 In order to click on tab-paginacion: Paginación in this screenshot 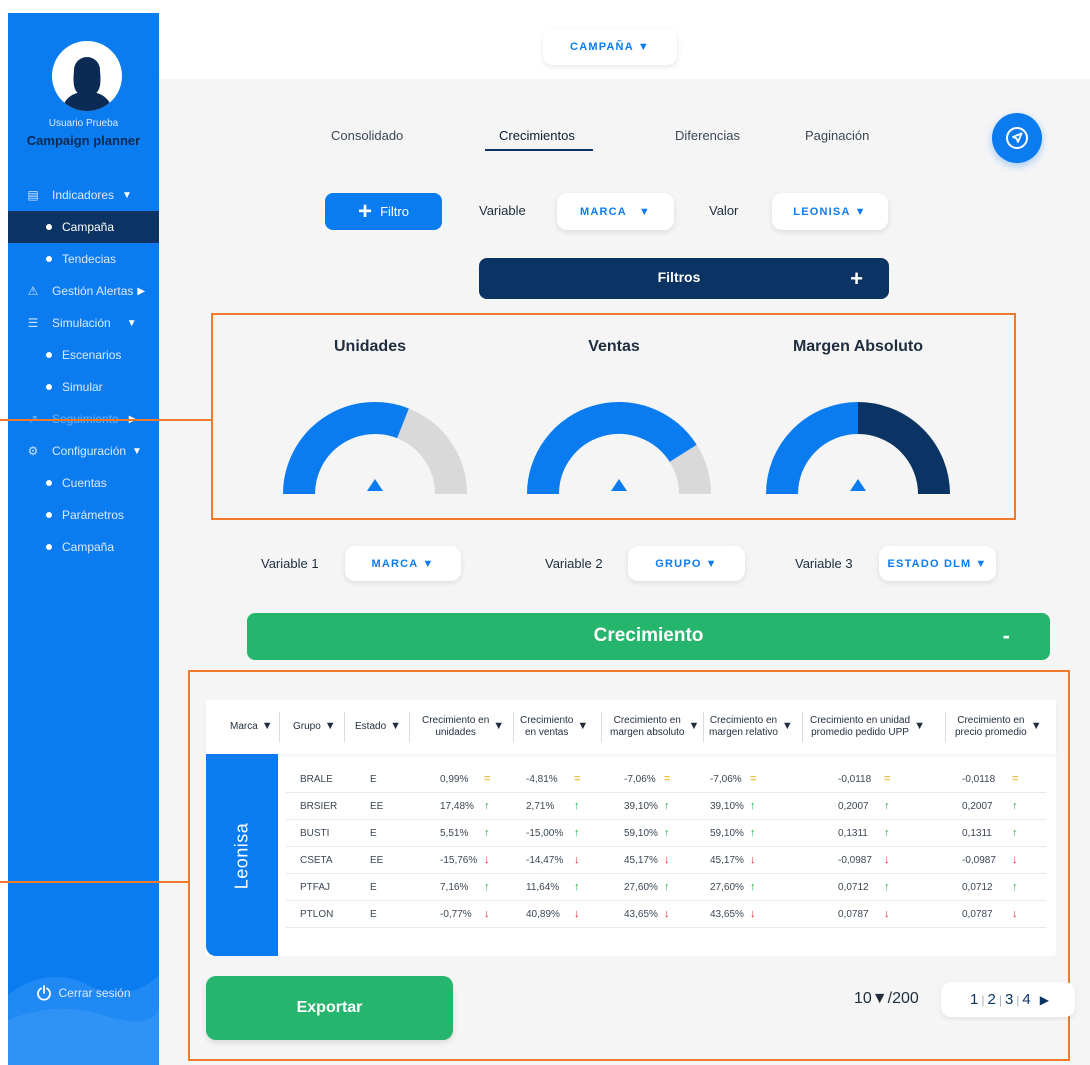, I will do `click(837, 135)`.